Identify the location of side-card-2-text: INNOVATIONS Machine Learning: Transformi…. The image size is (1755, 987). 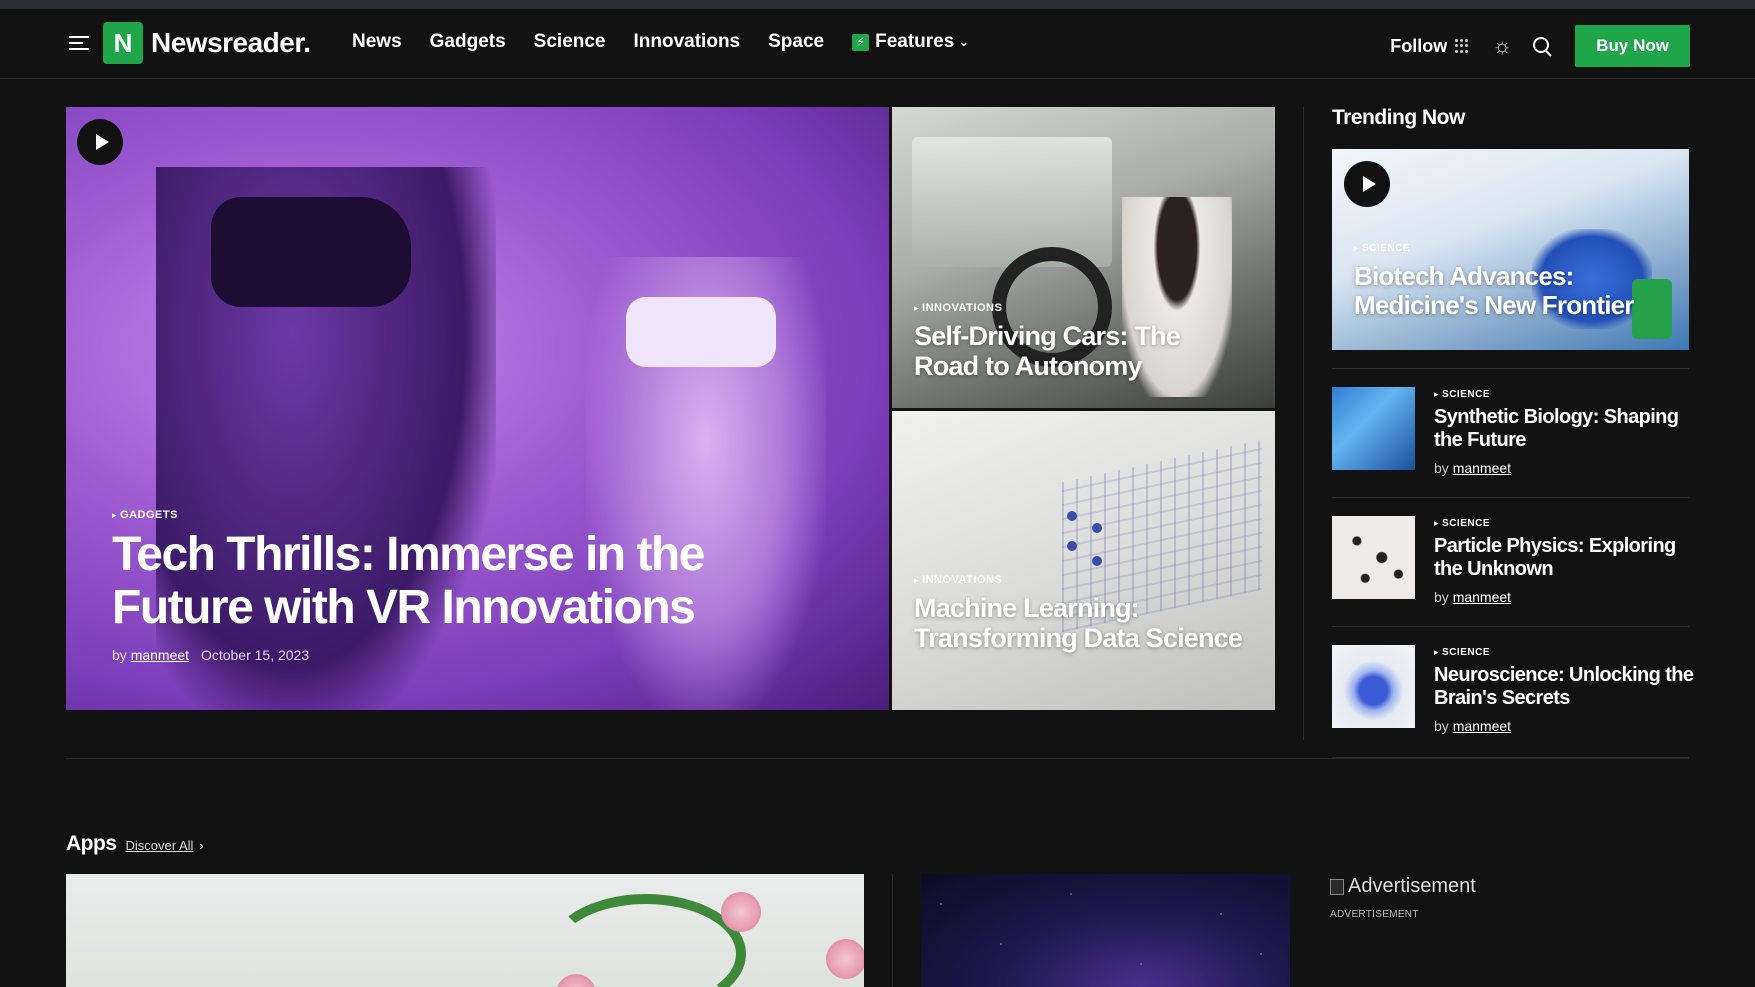
(1079, 613).